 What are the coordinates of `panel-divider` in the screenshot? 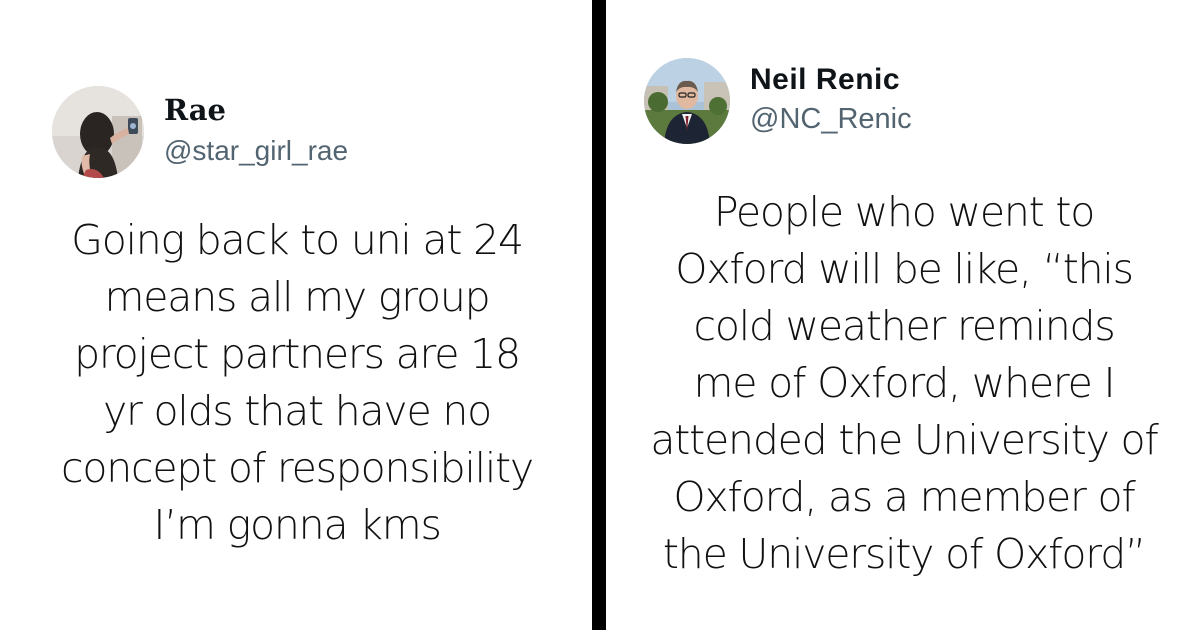 It's located at (599, 315).